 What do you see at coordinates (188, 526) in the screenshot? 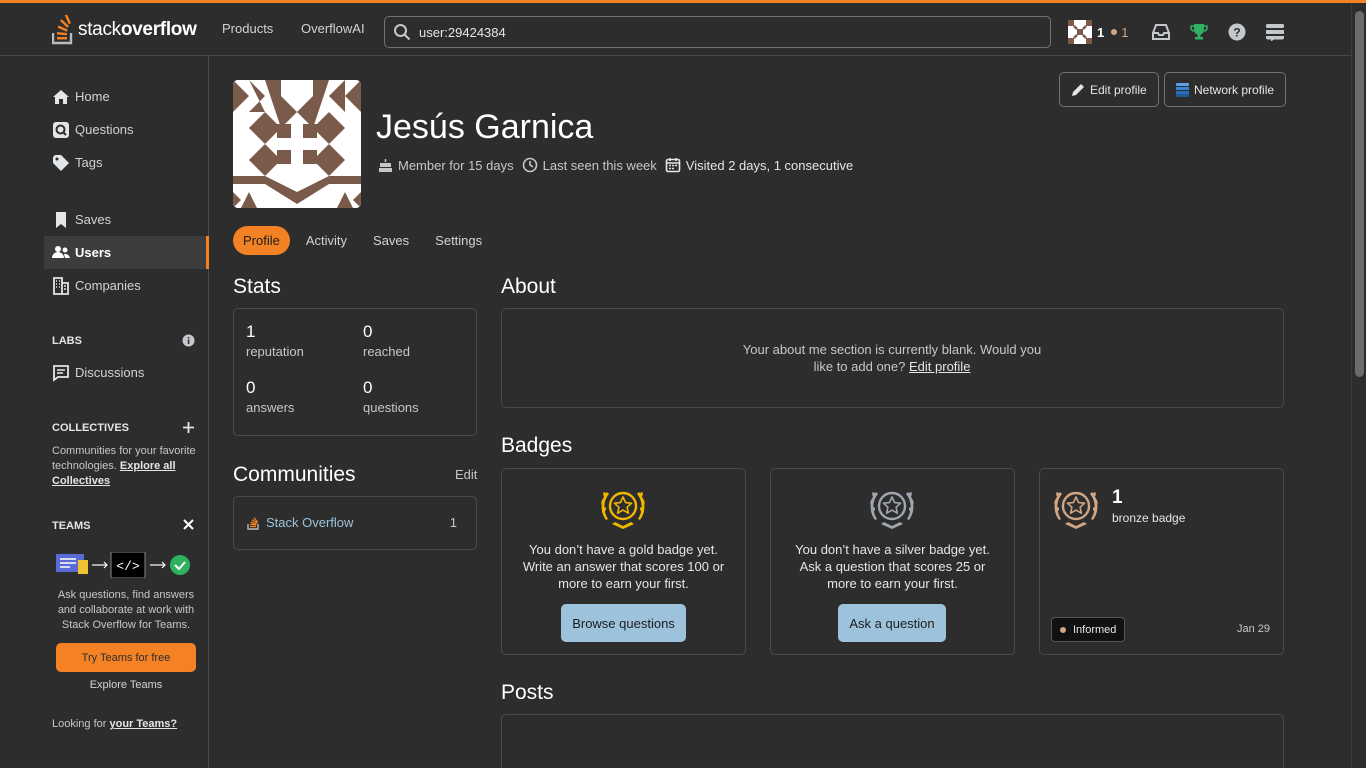
I see `close-icon` at bounding box center [188, 526].